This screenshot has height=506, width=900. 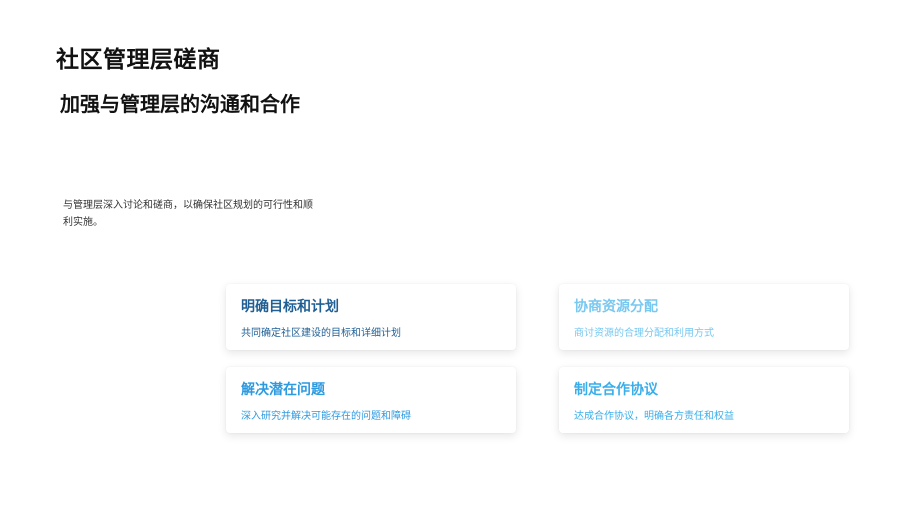 I want to click on card-clarify-goals: 明确目标和计划 共同确定社区建设的目标和详细计划, so click(x=371, y=317).